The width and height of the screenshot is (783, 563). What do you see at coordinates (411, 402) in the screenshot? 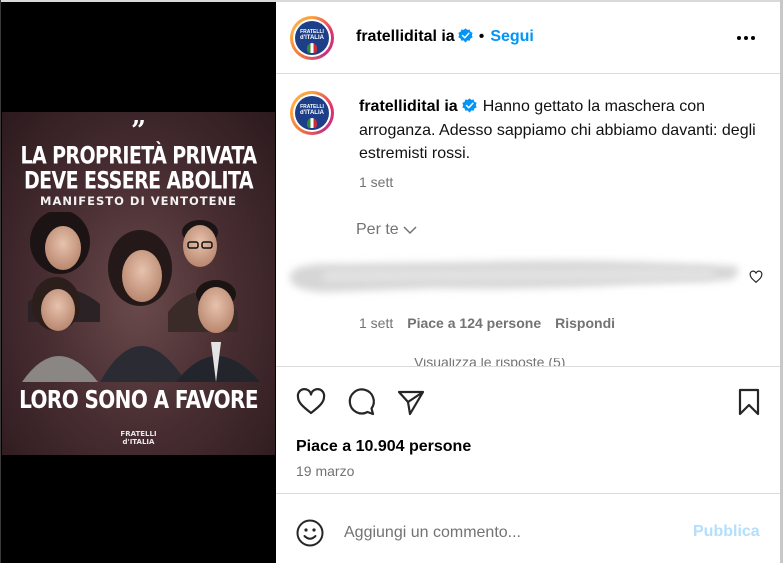
I see `share-icon` at bounding box center [411, 402].